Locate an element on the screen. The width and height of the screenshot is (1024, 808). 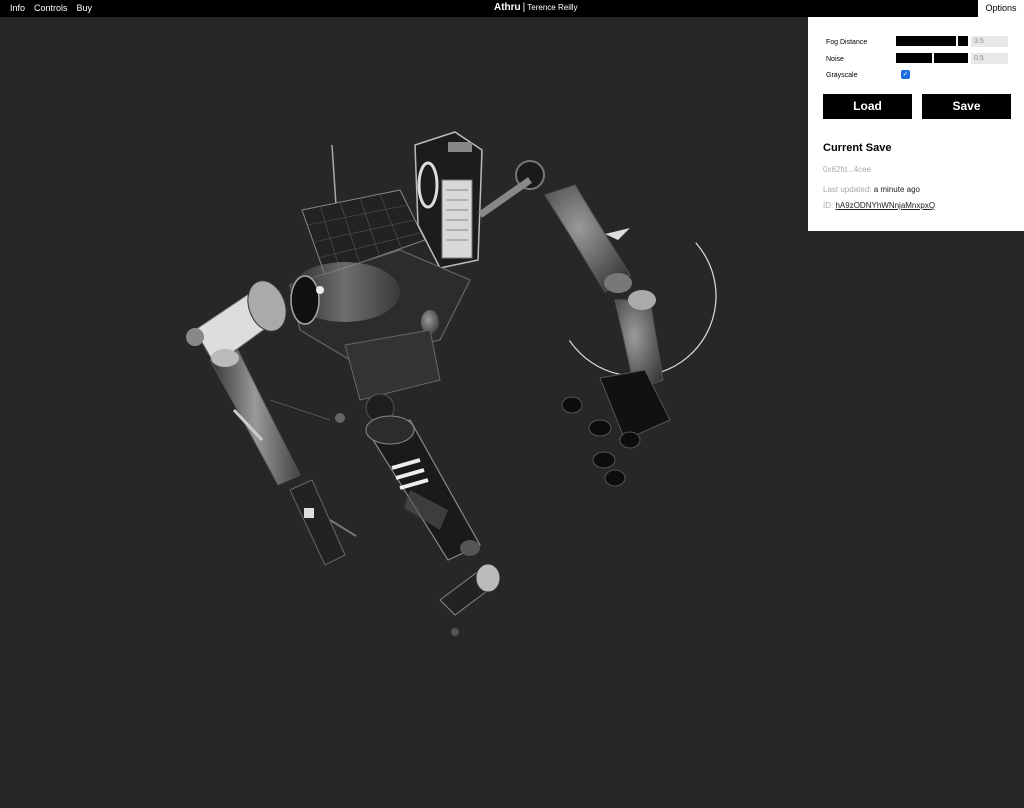
noise-value: 0.5 is located at coordinates (989, 58).